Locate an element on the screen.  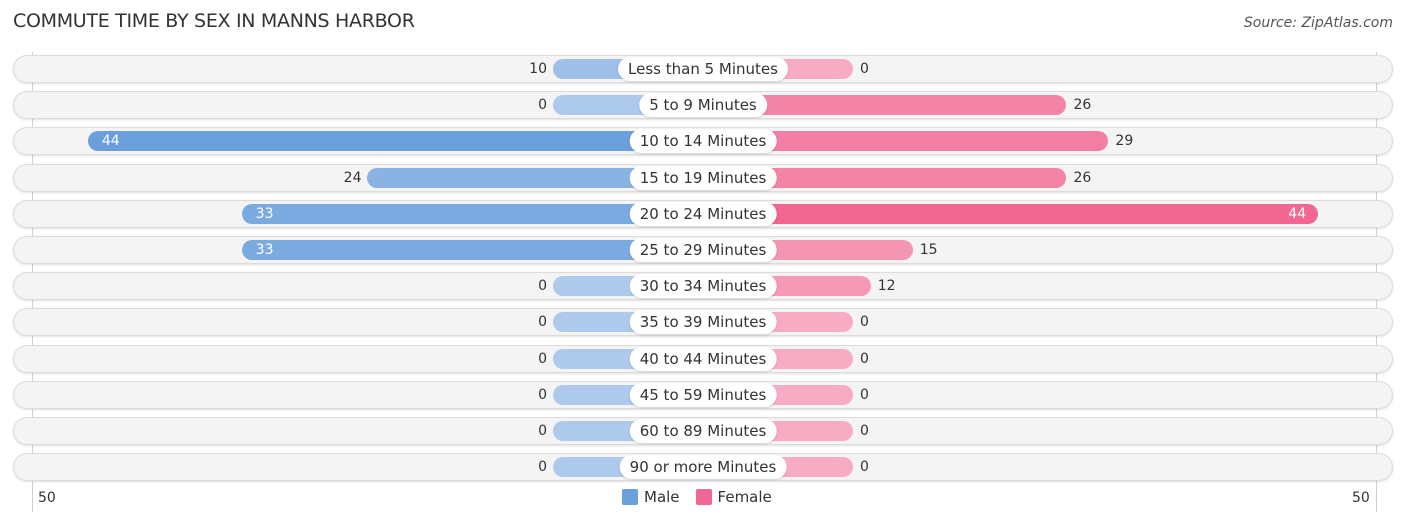
category-label: 90 or more Minutes is located at coordinates (703, 467).